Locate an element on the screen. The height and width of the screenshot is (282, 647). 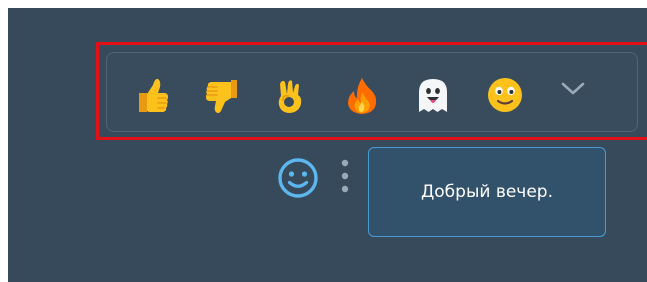
reaction-fire-button is located at coordinates (362, 95).